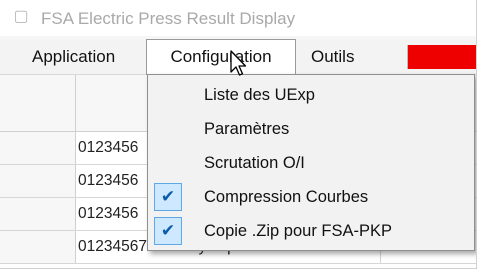 Image resolution: width=486 pixels, height=276 pixels. Describe the element at coordinates (168, 18) in the screenshot. I see `window-title: FSA Electric Press Result Display` at that location.